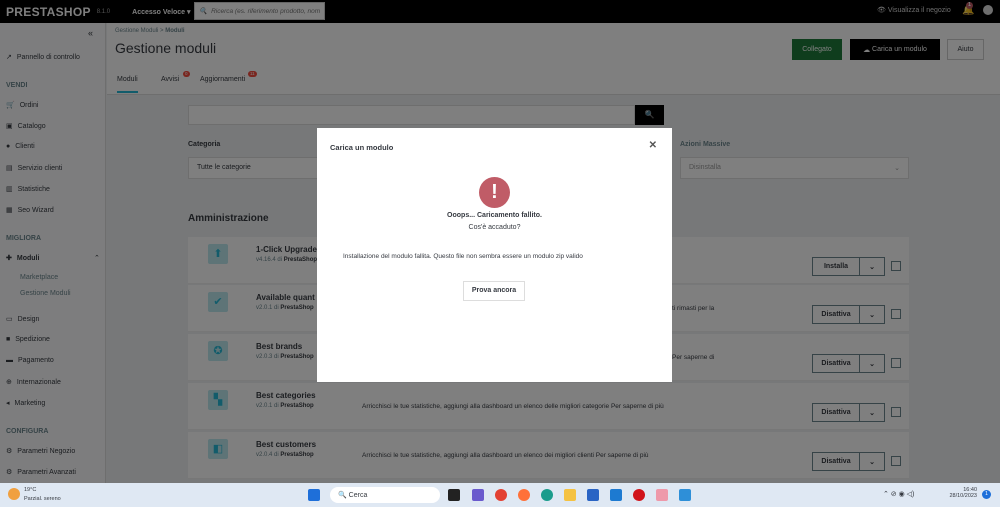  Describe the element at coordinates (961, 493) in the screenshot. I see `clock: 16:40 28/10/2023` at that location.